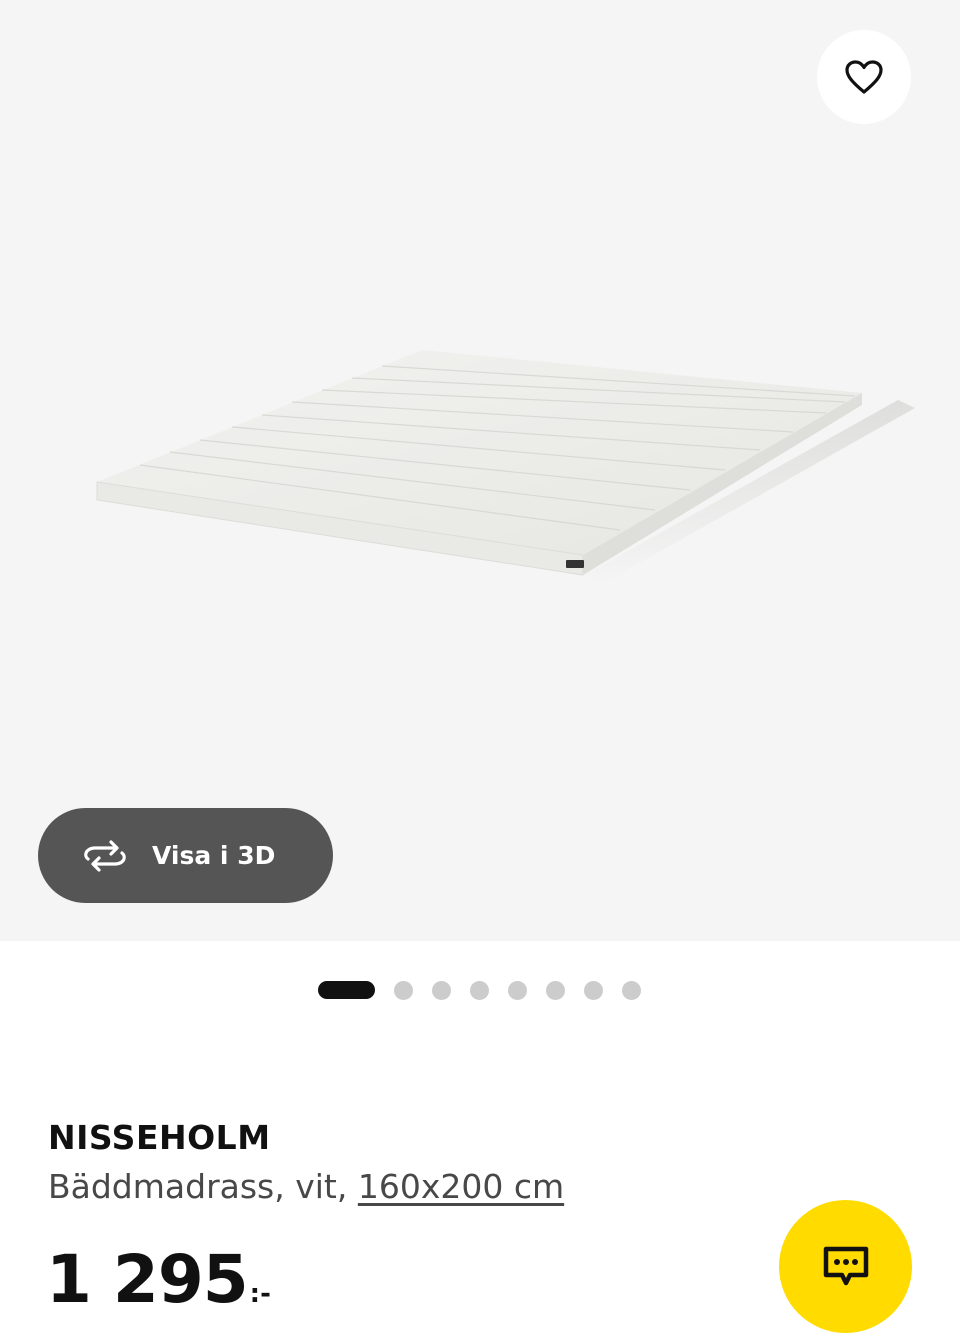 Image resolution: width=960 pixels, height=1344 pixels. What do you see at coordinates (260, 1294) in the screenshot?
I see `price-suffix: :-` at bounding box center [260, 1294].